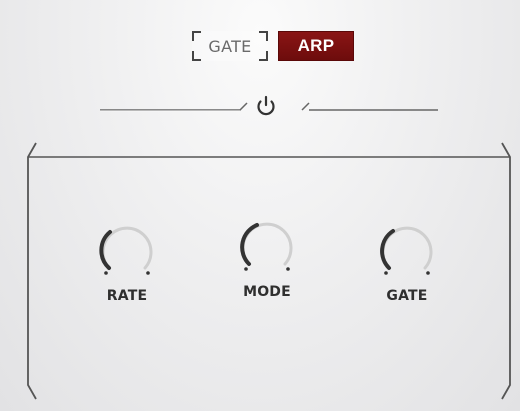 The height and width of the screenshot is (411, 520). What do you see at coordinates (387, 249) in the screenshot?
I see `knob-indicator` at bounding box center [387, 249].